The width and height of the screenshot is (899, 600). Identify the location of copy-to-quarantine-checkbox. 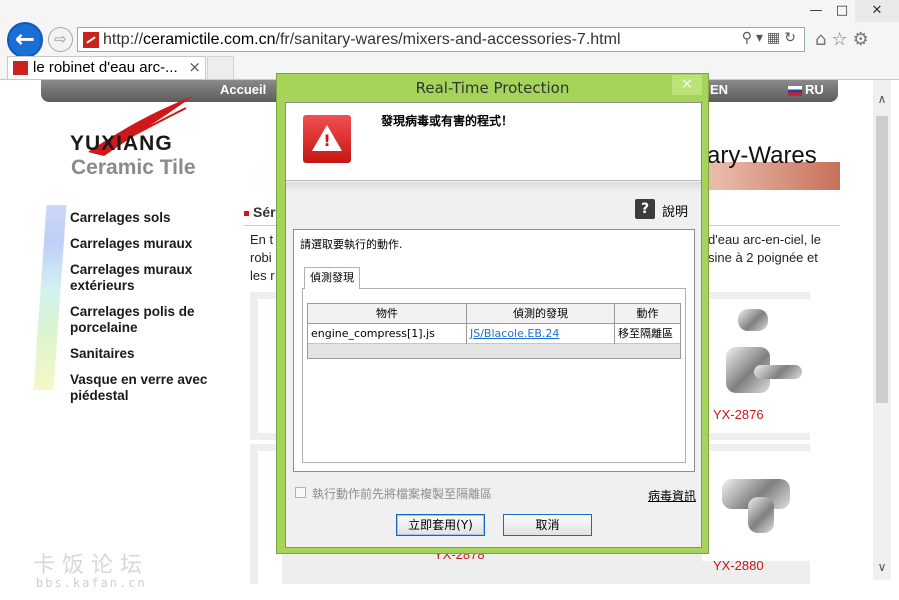
(300, 492).